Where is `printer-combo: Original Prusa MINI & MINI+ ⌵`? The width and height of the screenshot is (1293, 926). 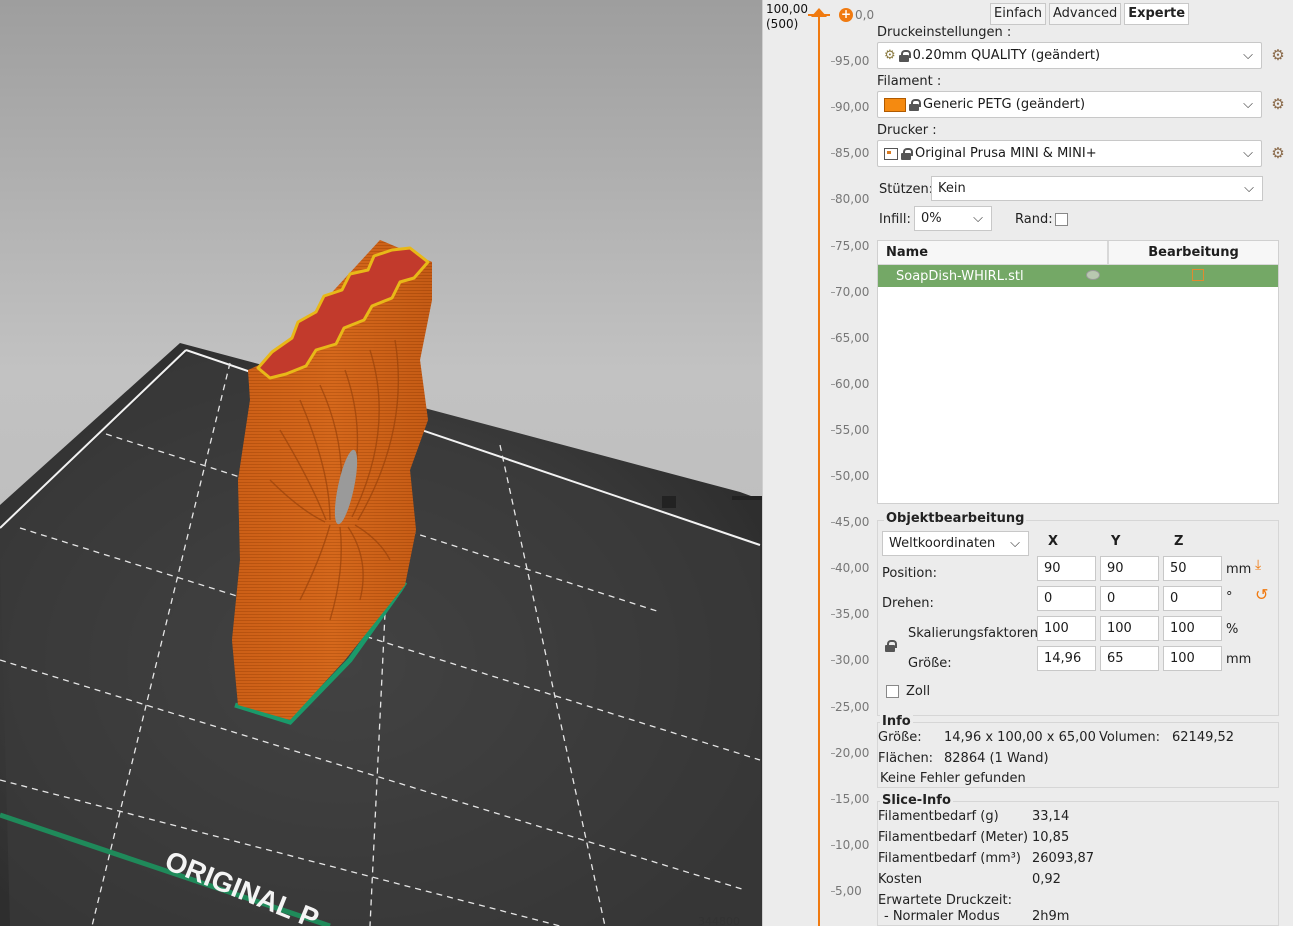 printer-combo: Original Prusa MINI & MINI+ ⌵ is located at coordinates (1069, 153).